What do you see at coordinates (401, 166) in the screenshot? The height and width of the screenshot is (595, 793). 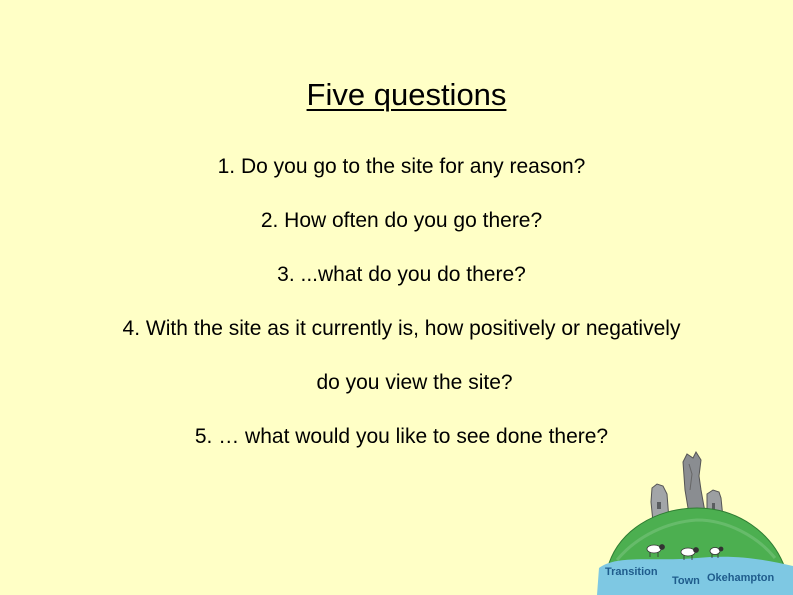 I see `question-1: 1. Do you go to the site for any reason?` at bounding box center [401, 166].